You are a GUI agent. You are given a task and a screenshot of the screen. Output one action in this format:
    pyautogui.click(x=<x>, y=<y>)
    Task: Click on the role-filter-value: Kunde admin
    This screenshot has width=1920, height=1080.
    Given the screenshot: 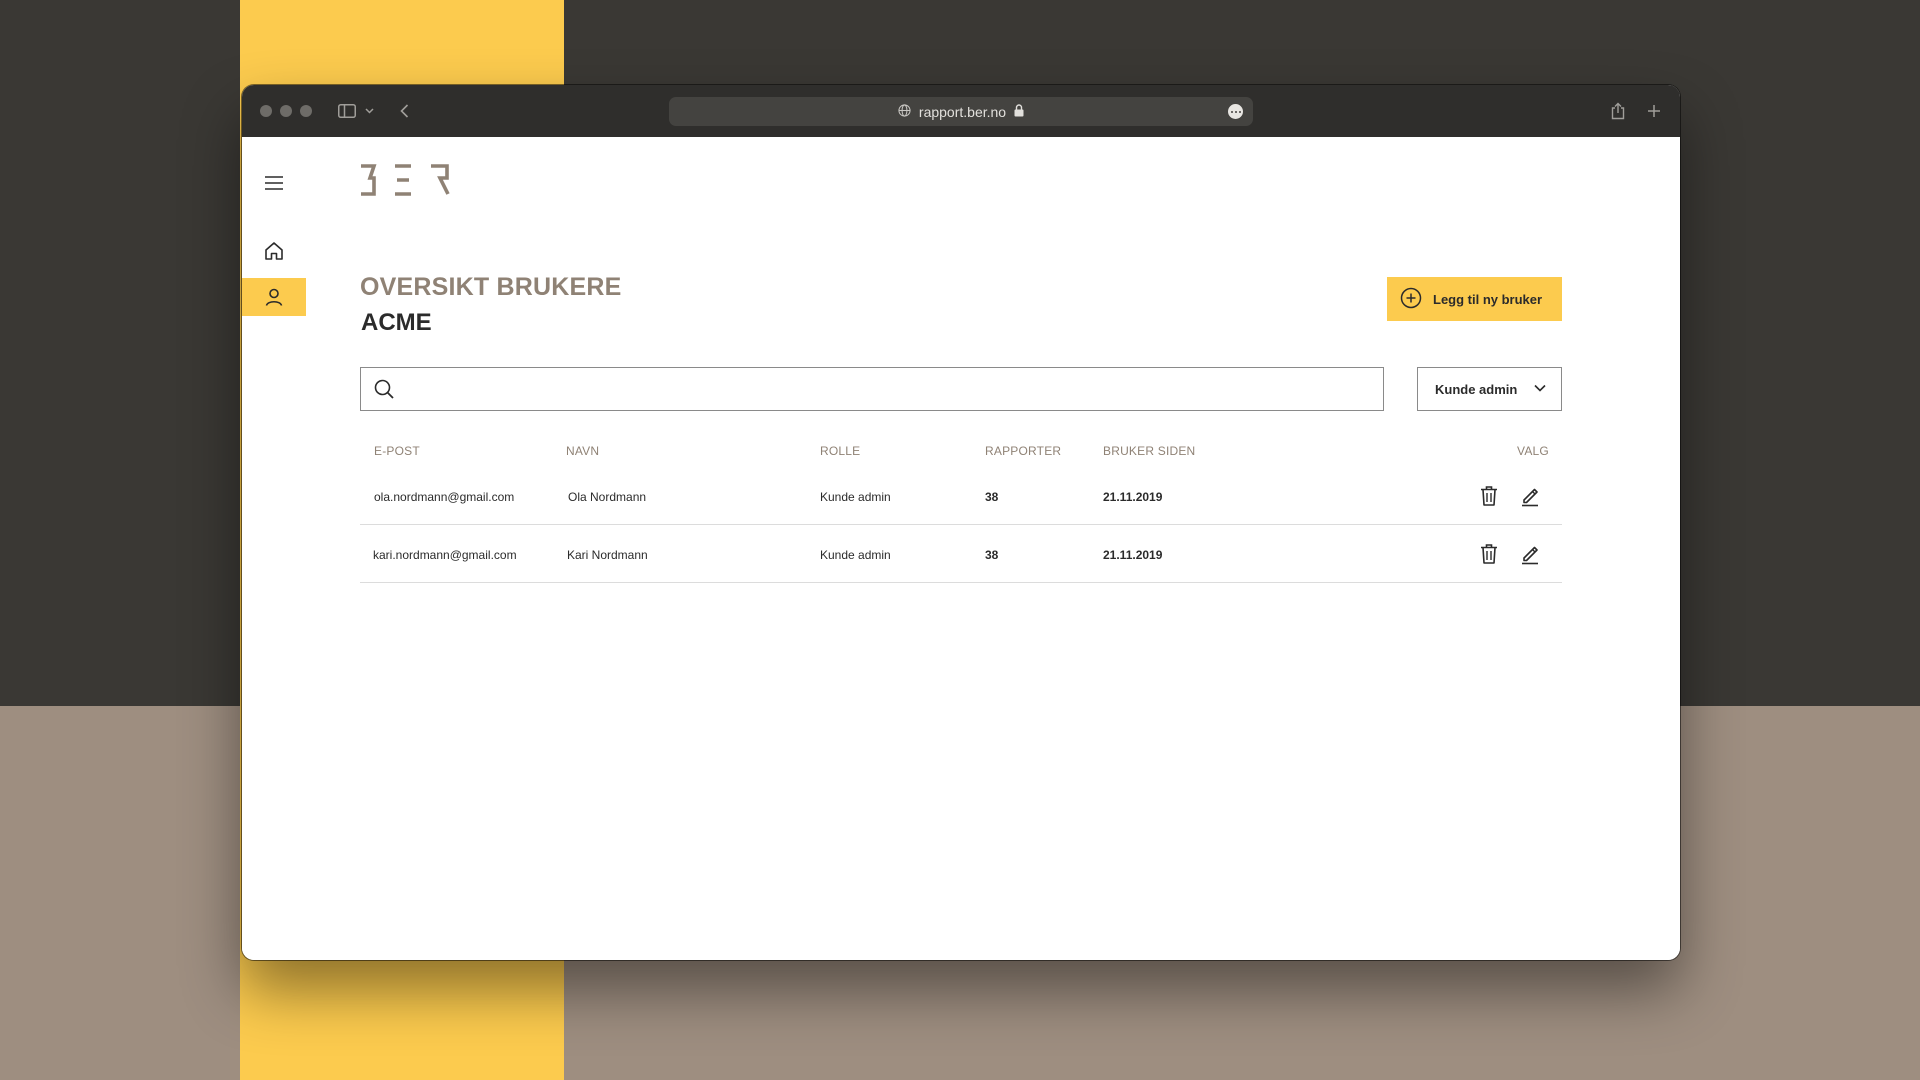 What is the action you would take?
    pyautogui.click(x=1476, y=389)
    